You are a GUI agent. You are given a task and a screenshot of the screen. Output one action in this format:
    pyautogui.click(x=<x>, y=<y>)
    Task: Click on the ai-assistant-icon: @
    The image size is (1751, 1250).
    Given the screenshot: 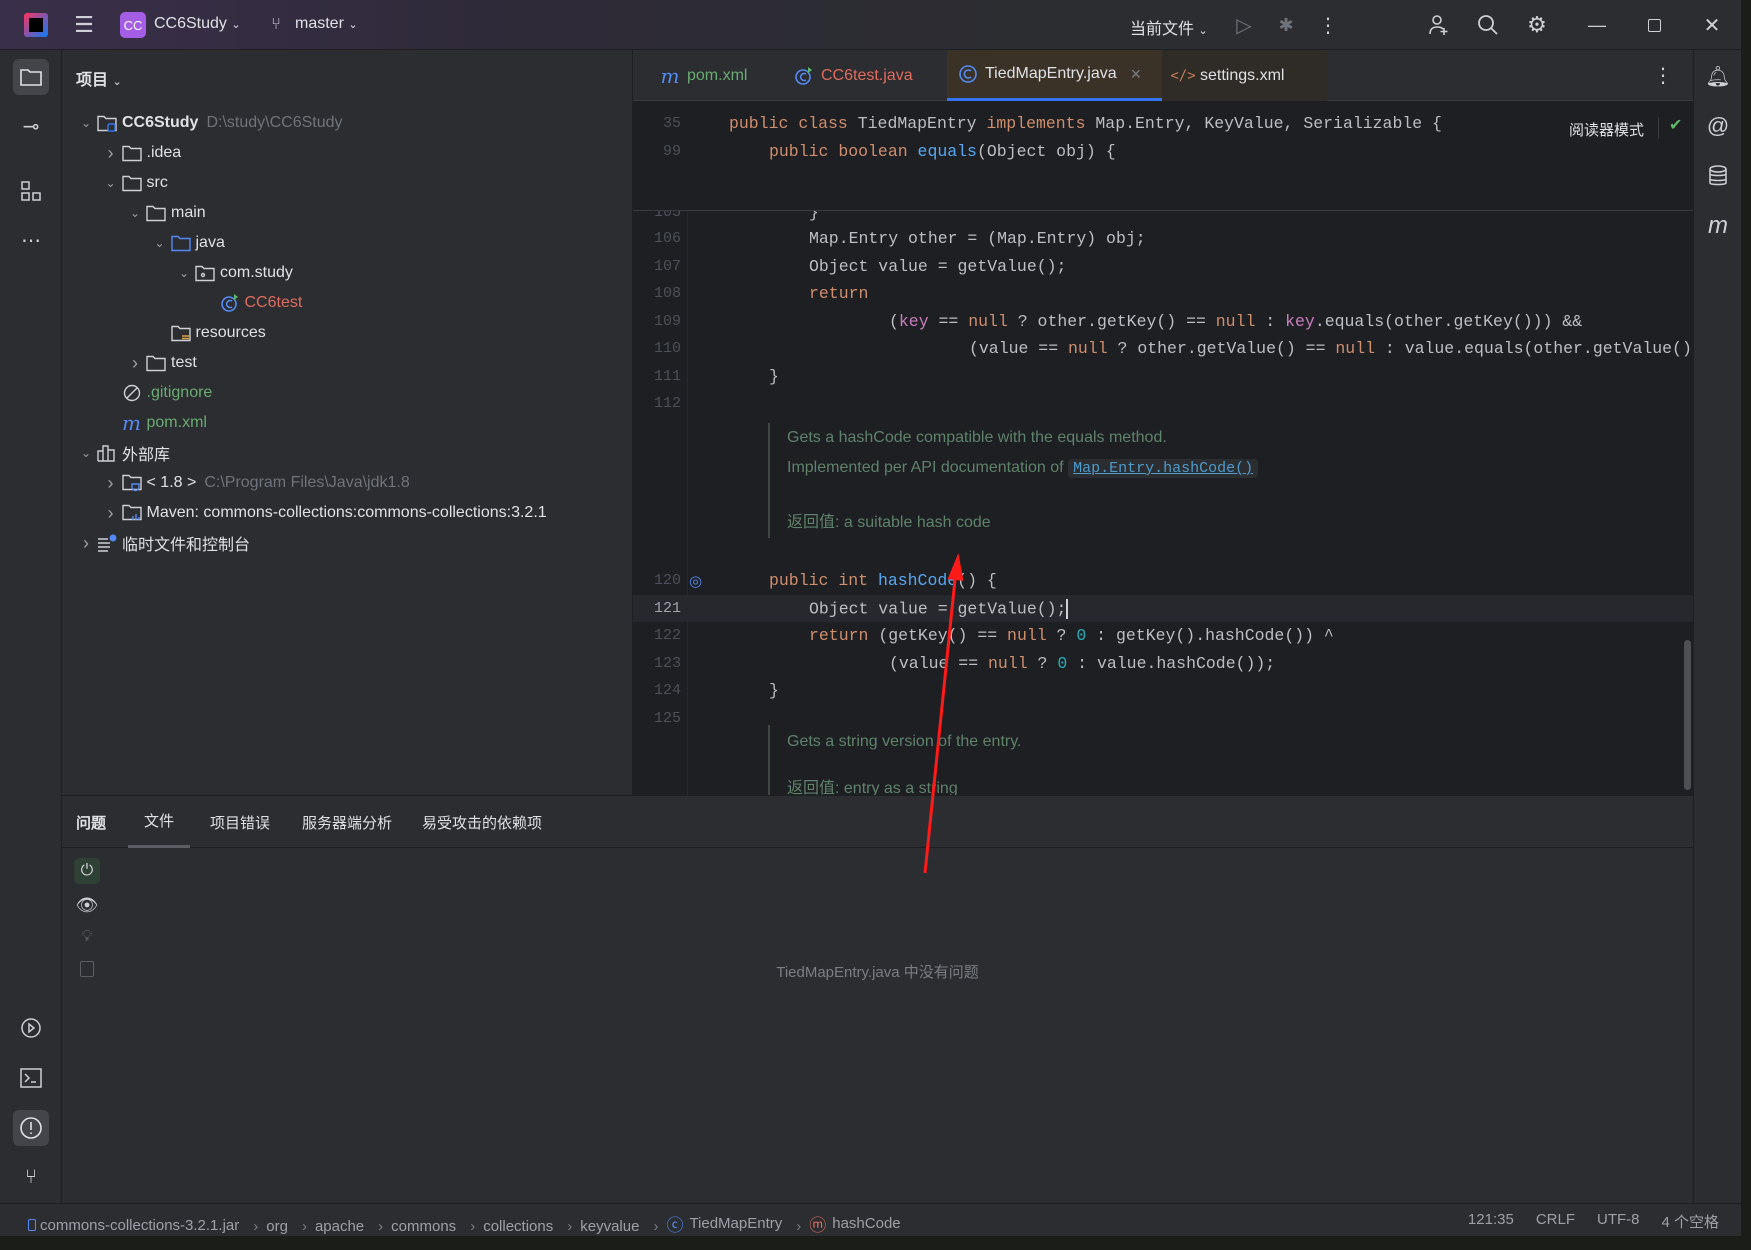 What is the action you would take?
    pyautogui.click(x=1718, y=126)
    